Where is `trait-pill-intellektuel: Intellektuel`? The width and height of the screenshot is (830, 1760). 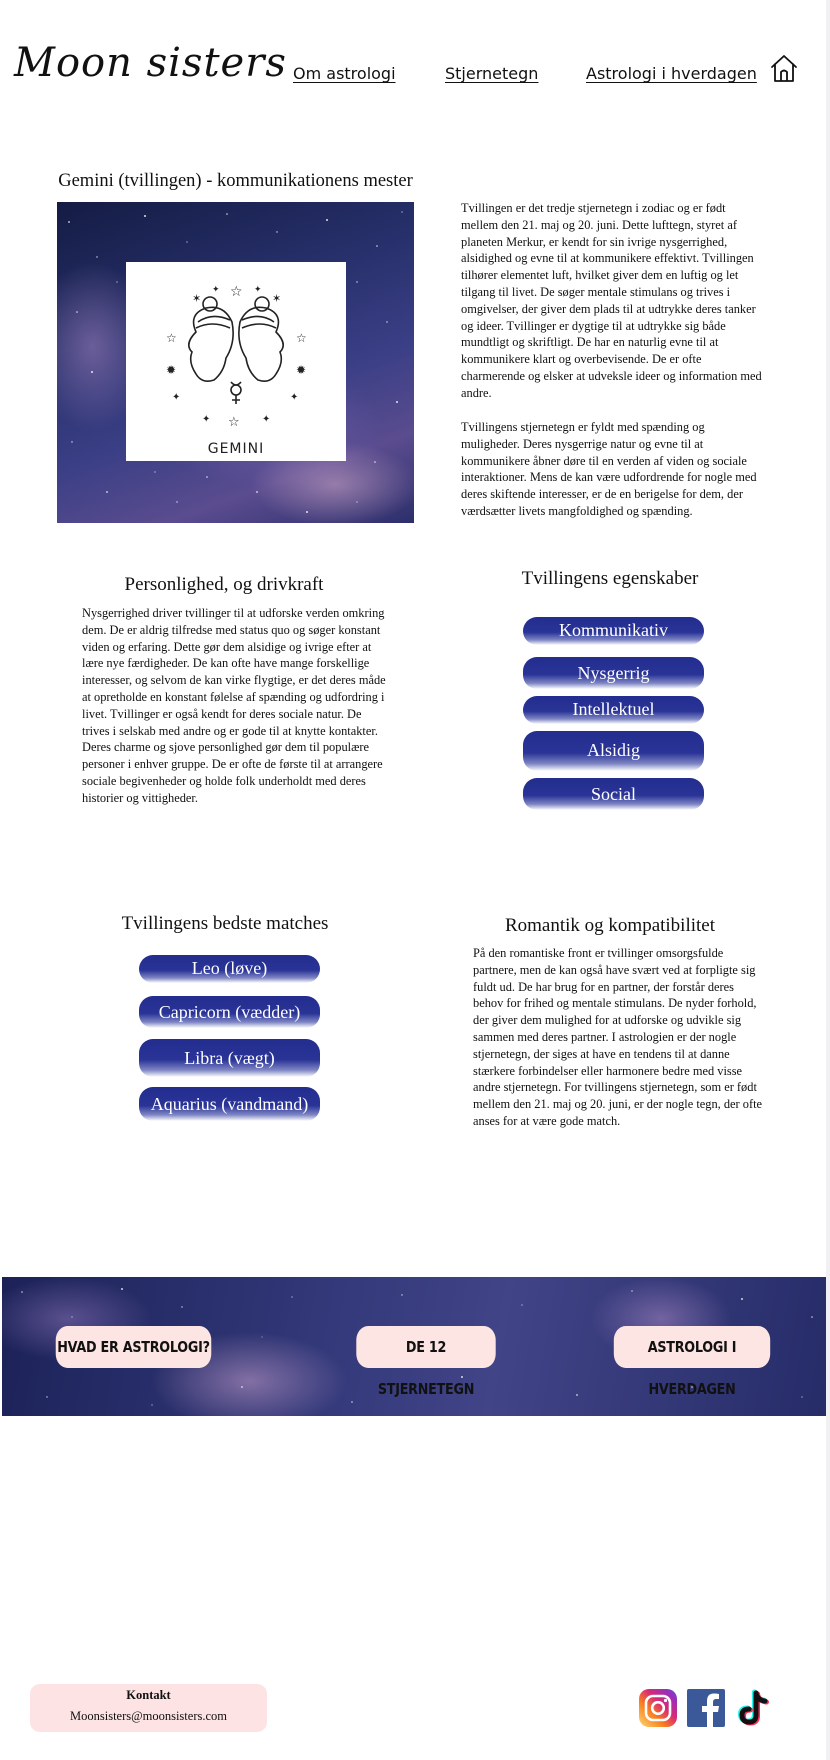 trait-pill-intellektuel: Intellektuel is located at coordinates (613, 710).